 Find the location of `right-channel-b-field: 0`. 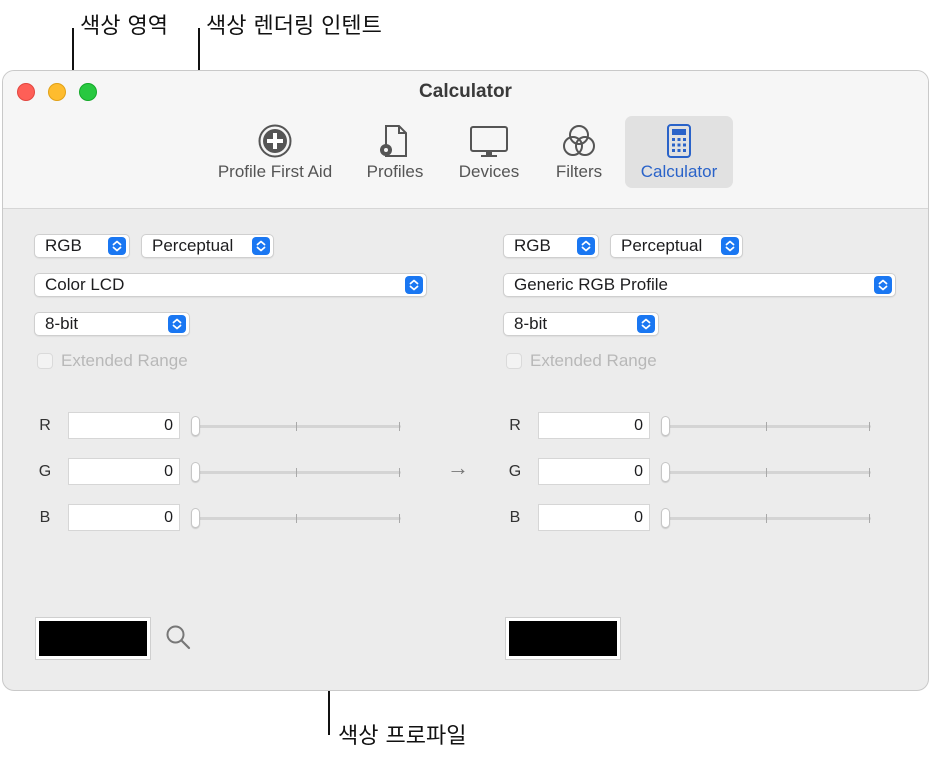

right-channel-b-field: 0 is located at coordinates (594, 517).